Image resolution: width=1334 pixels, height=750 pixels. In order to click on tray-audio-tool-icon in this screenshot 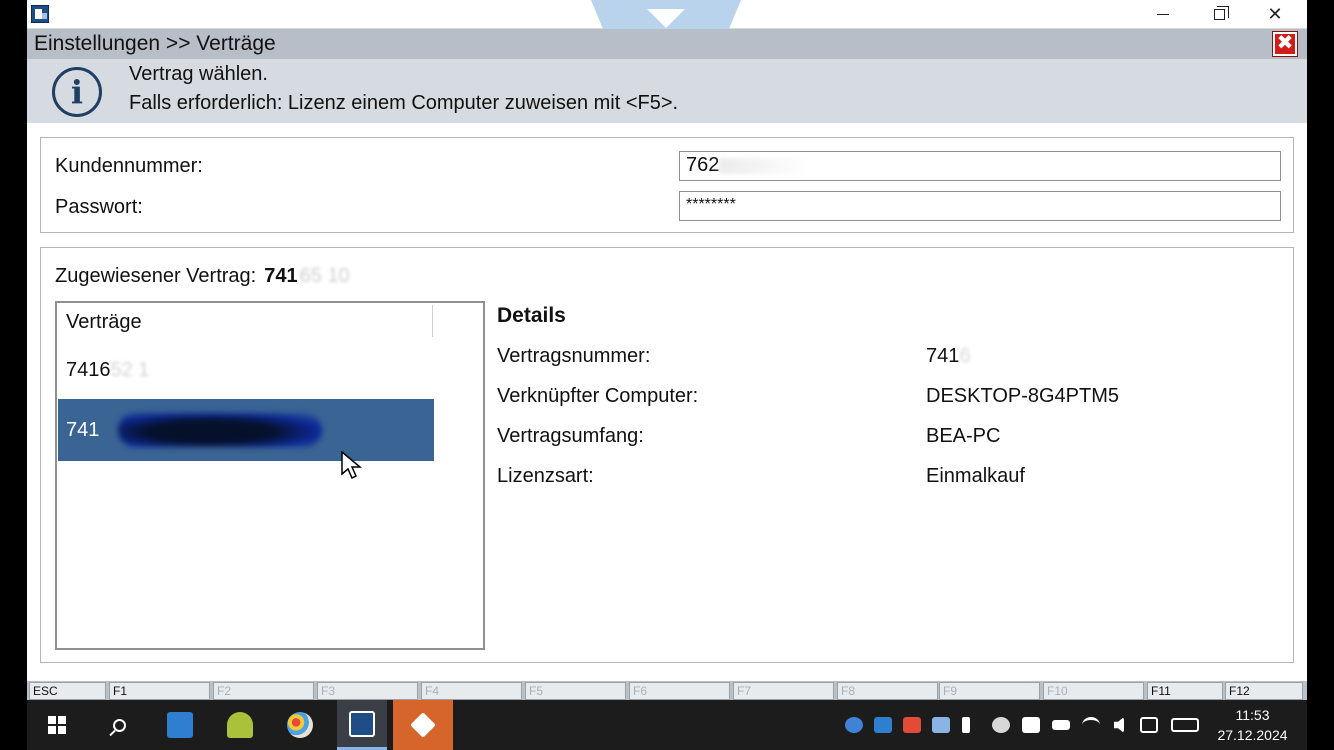, I will do `click(883, 725)`.